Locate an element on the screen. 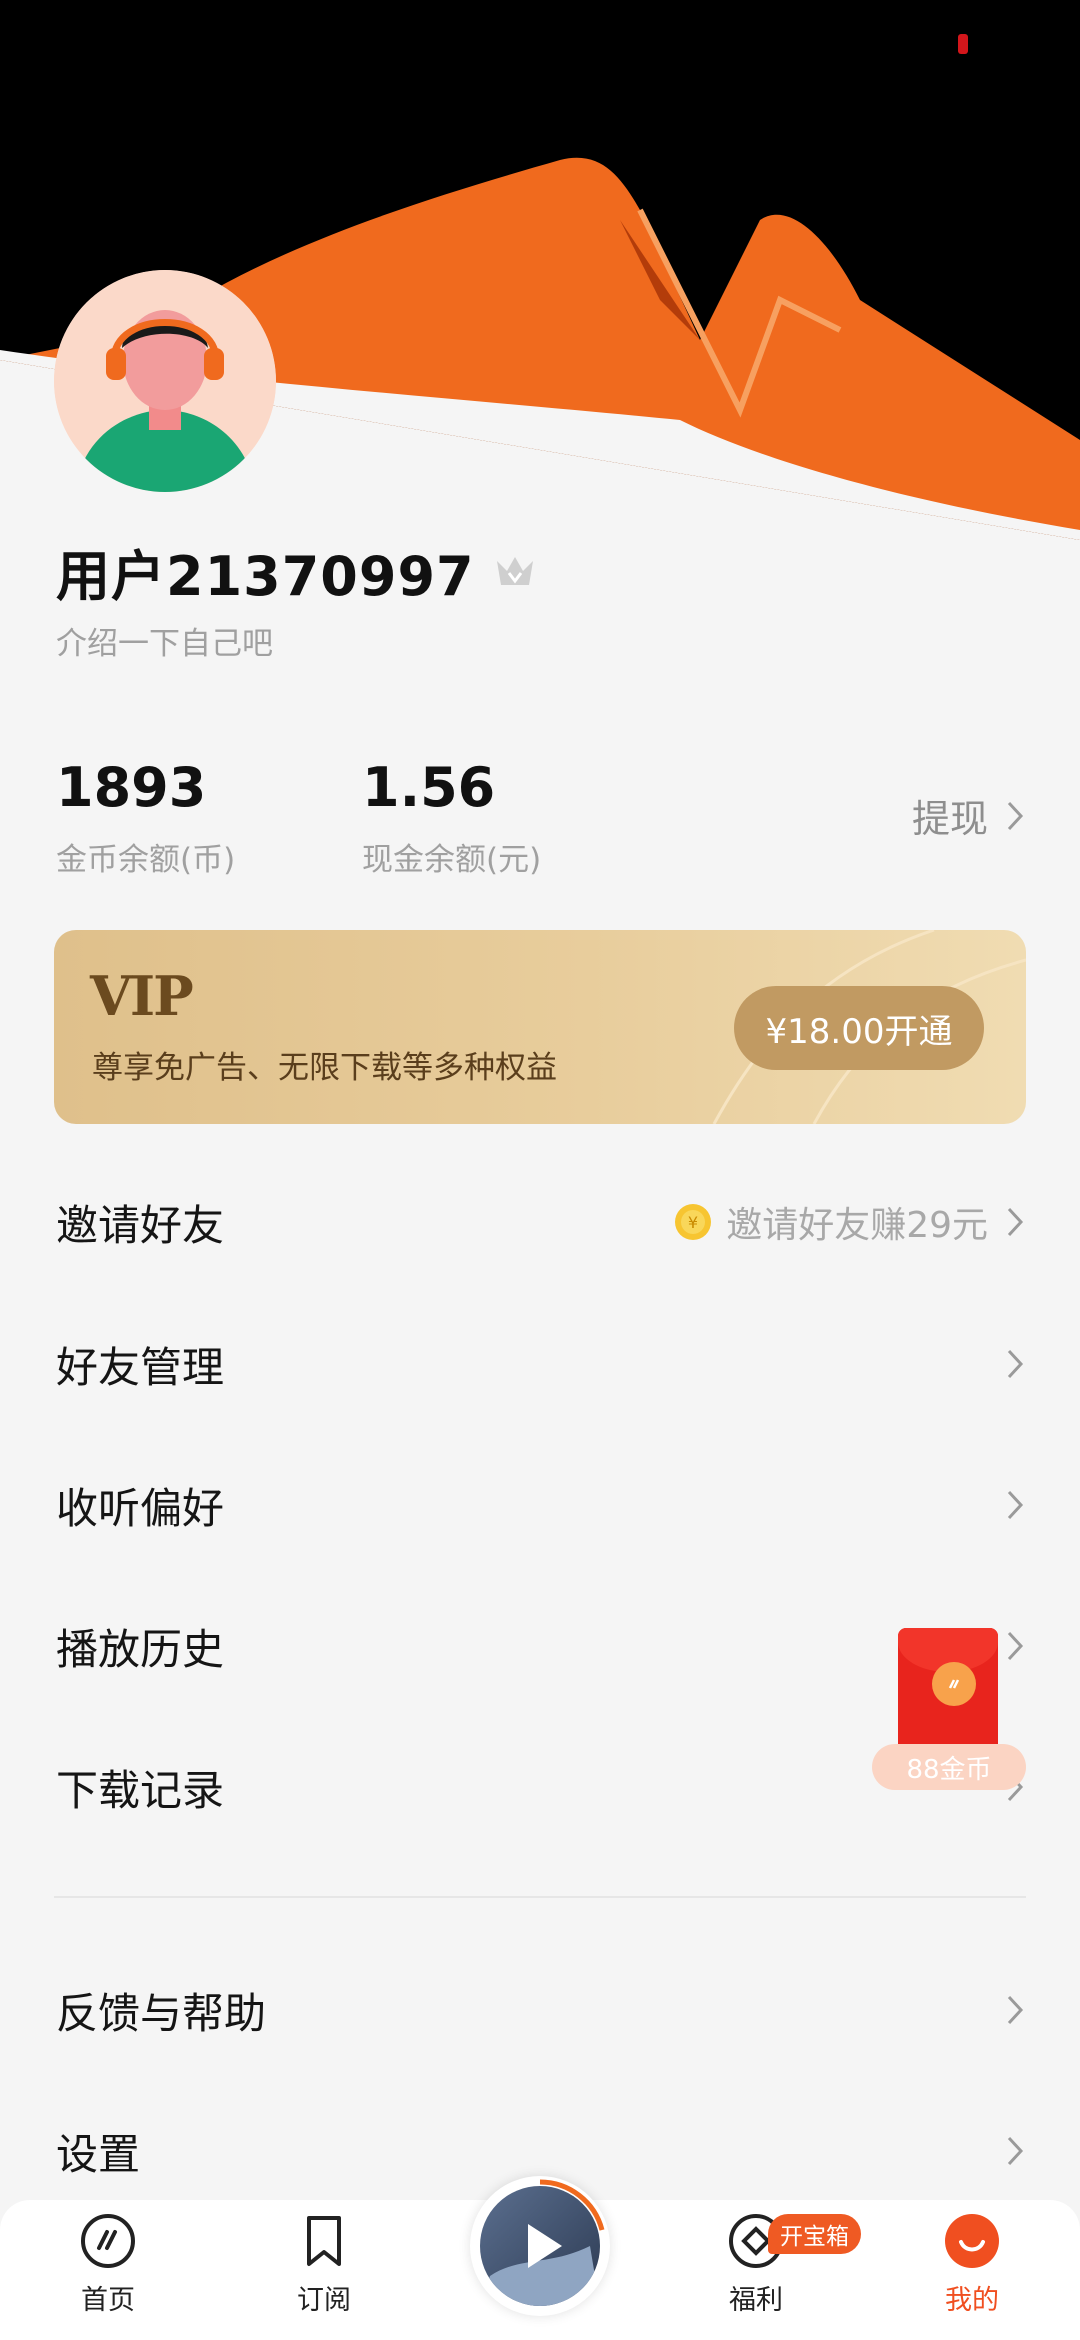 This screenshot has height=2340, width=1080. cash-balance: 1.56 现金余额(元) is located at coordinates (451, 815).